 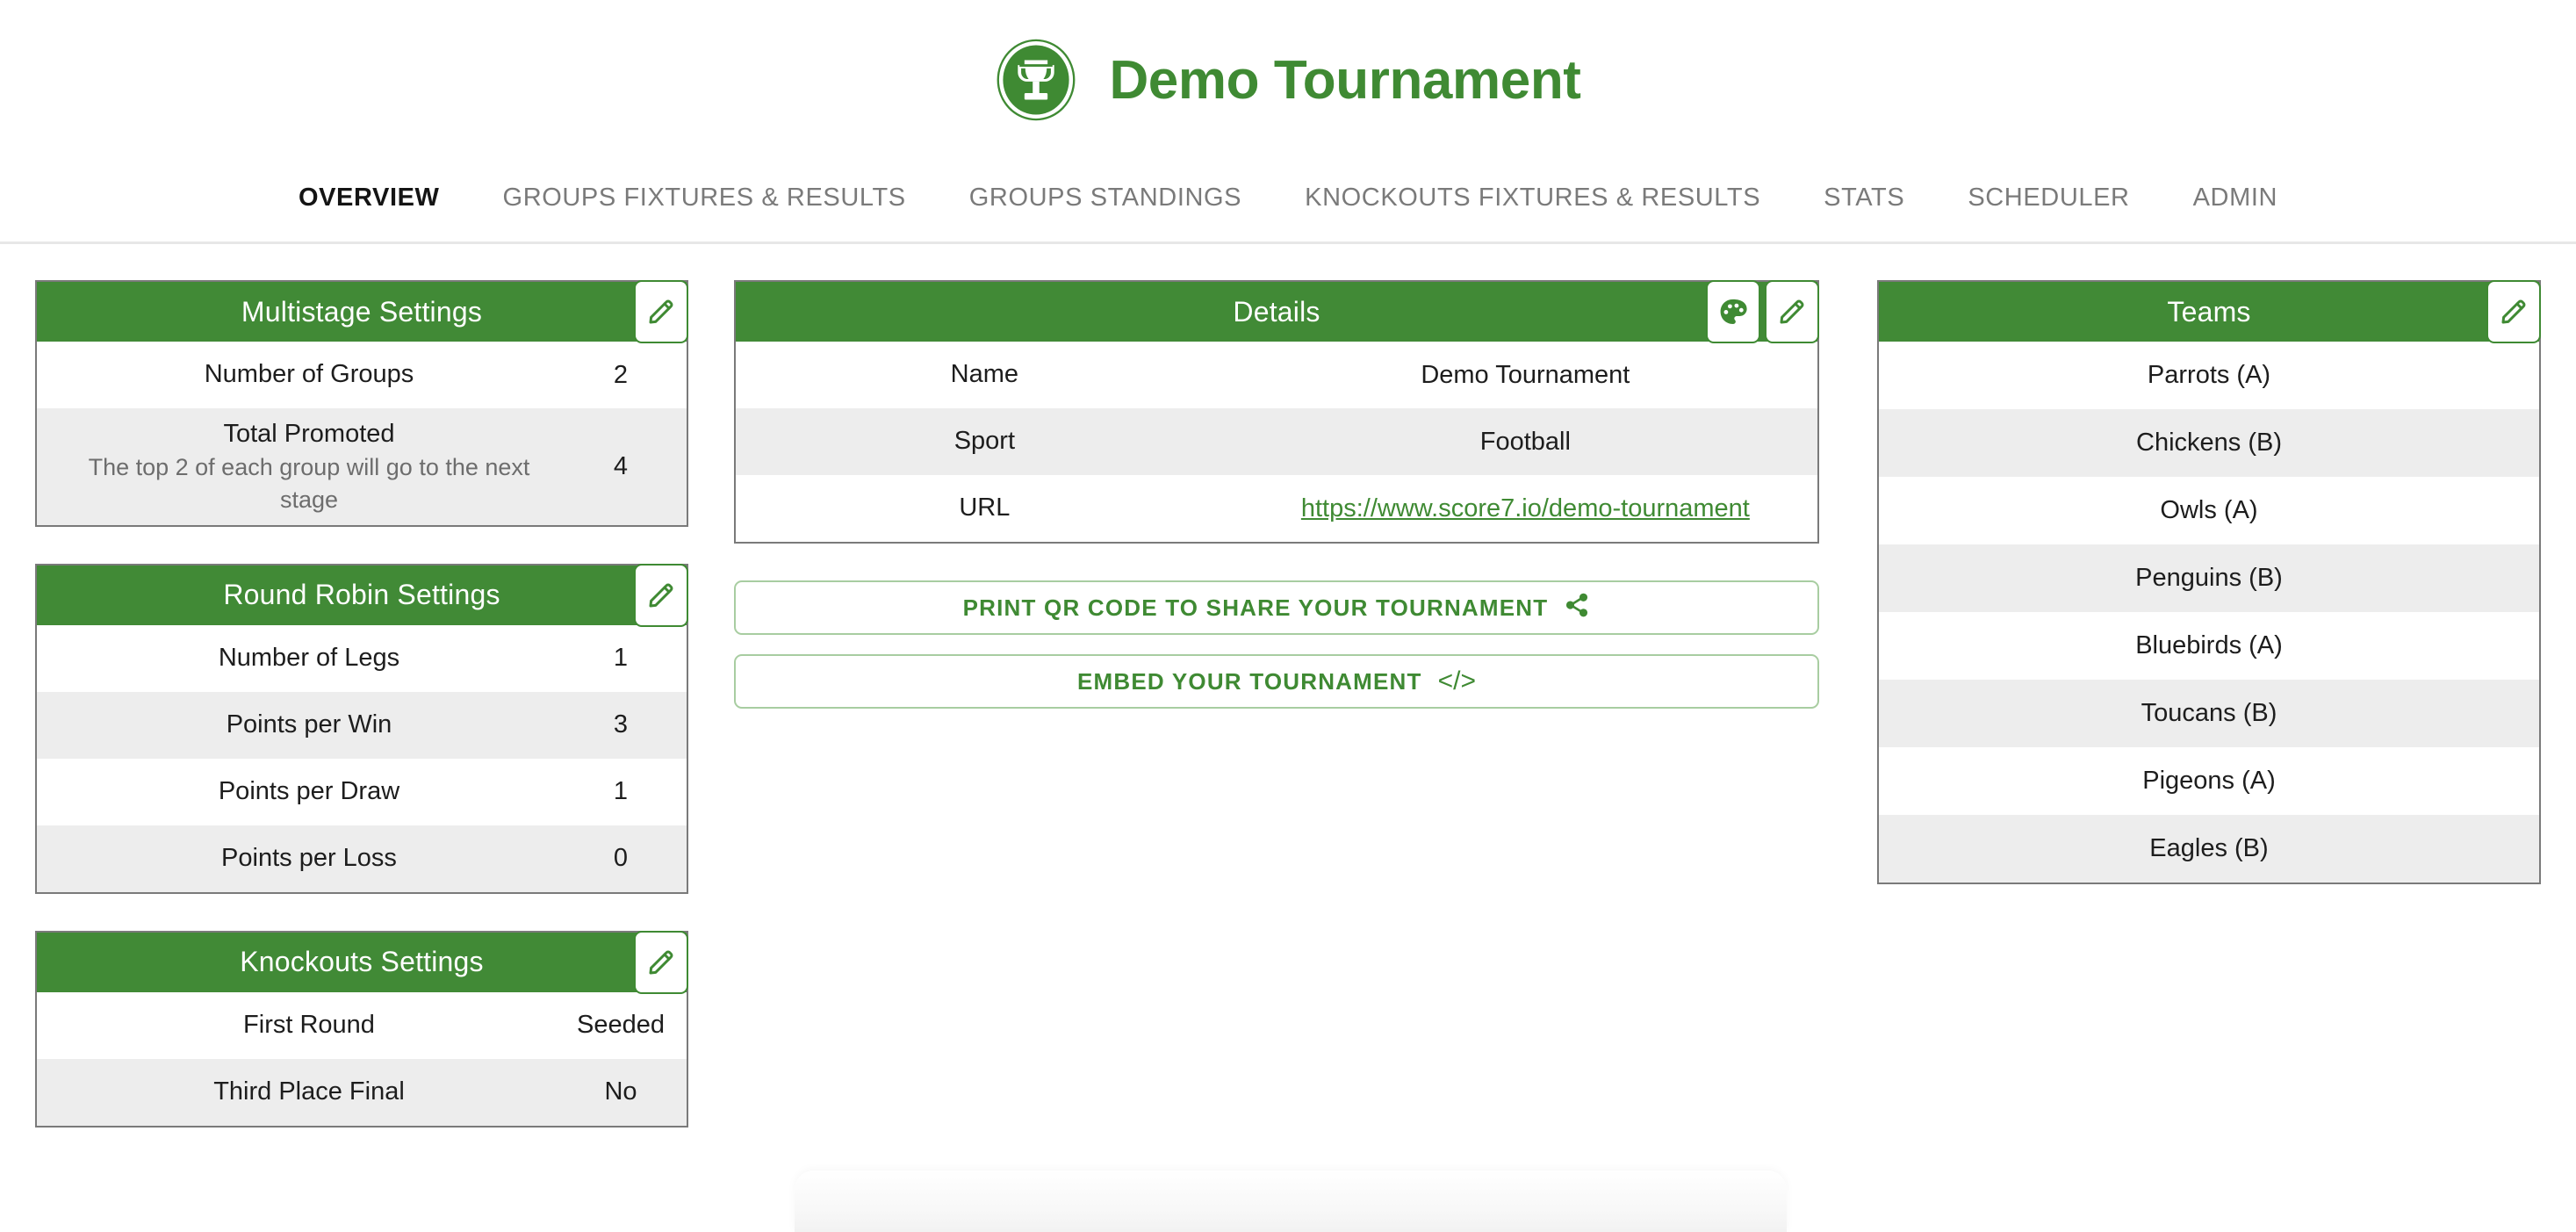 I want to click on table-row: Number of Groups 2, so click(x=362, y=375).